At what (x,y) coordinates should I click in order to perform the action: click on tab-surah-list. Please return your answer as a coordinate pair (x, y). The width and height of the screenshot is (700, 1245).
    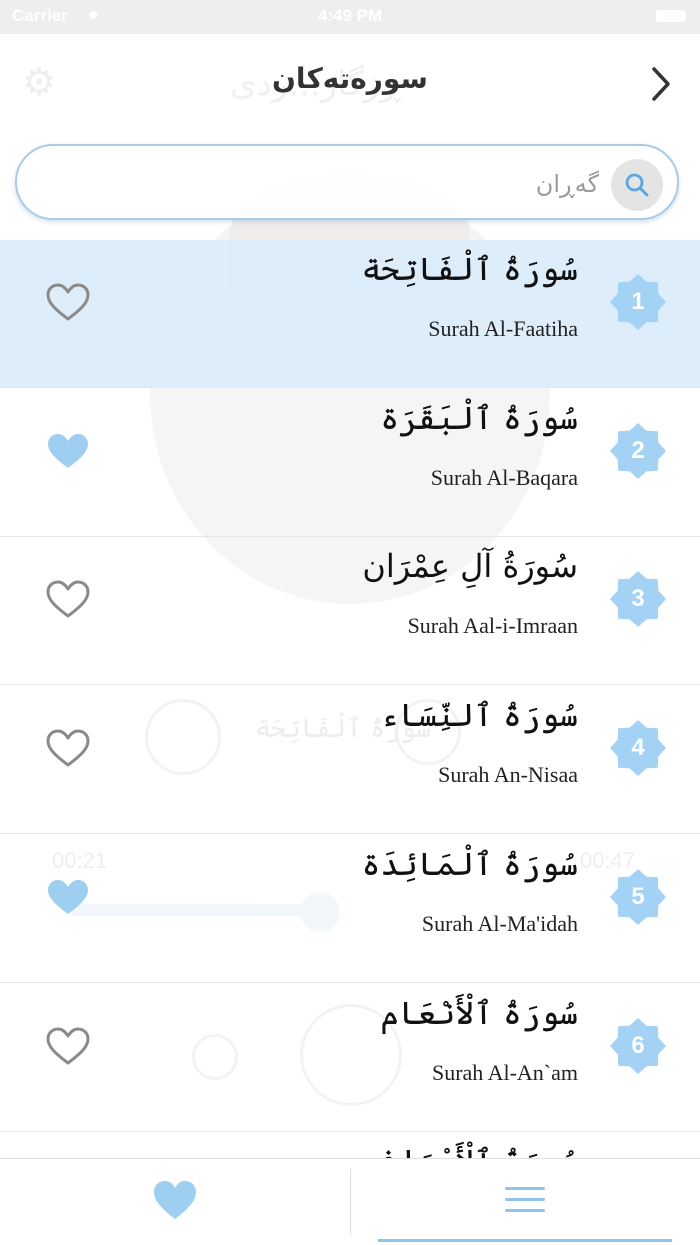
    Looking at the image, I should click on (525, 1202).